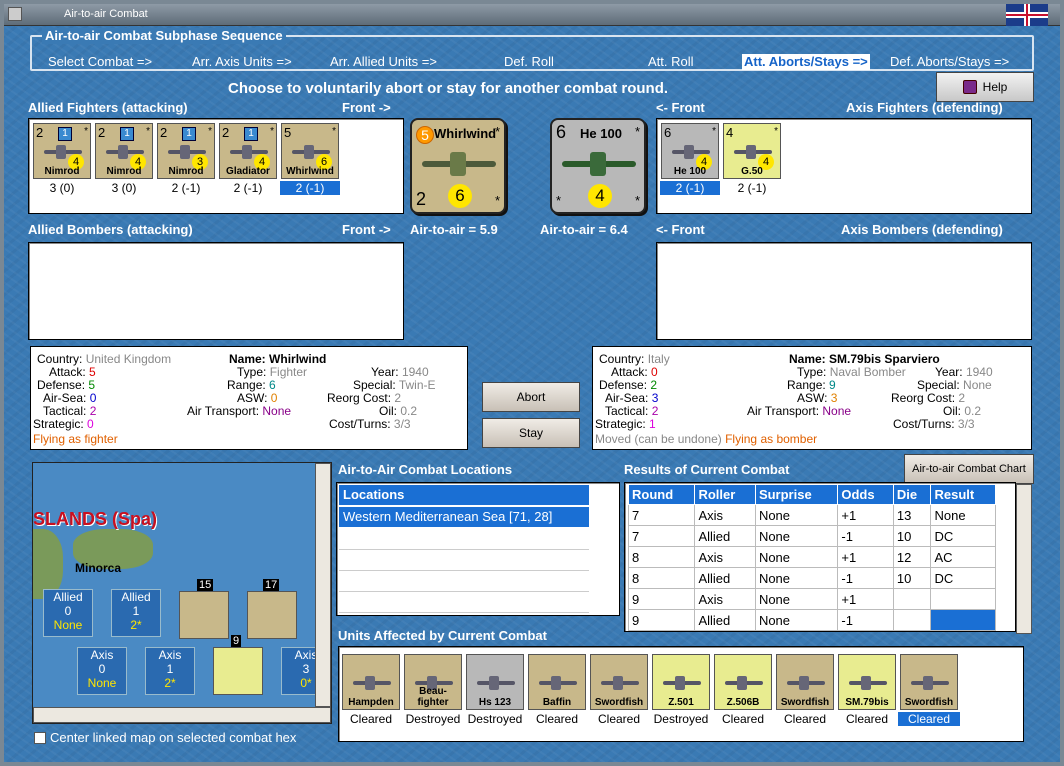 Image resolution: width=1064 pixels, height=766 pixels. What do you see at coordinates (182, 715) in the screenshot?
I see `map-horizontal-scrollbar` at bounding box center [182, 715].